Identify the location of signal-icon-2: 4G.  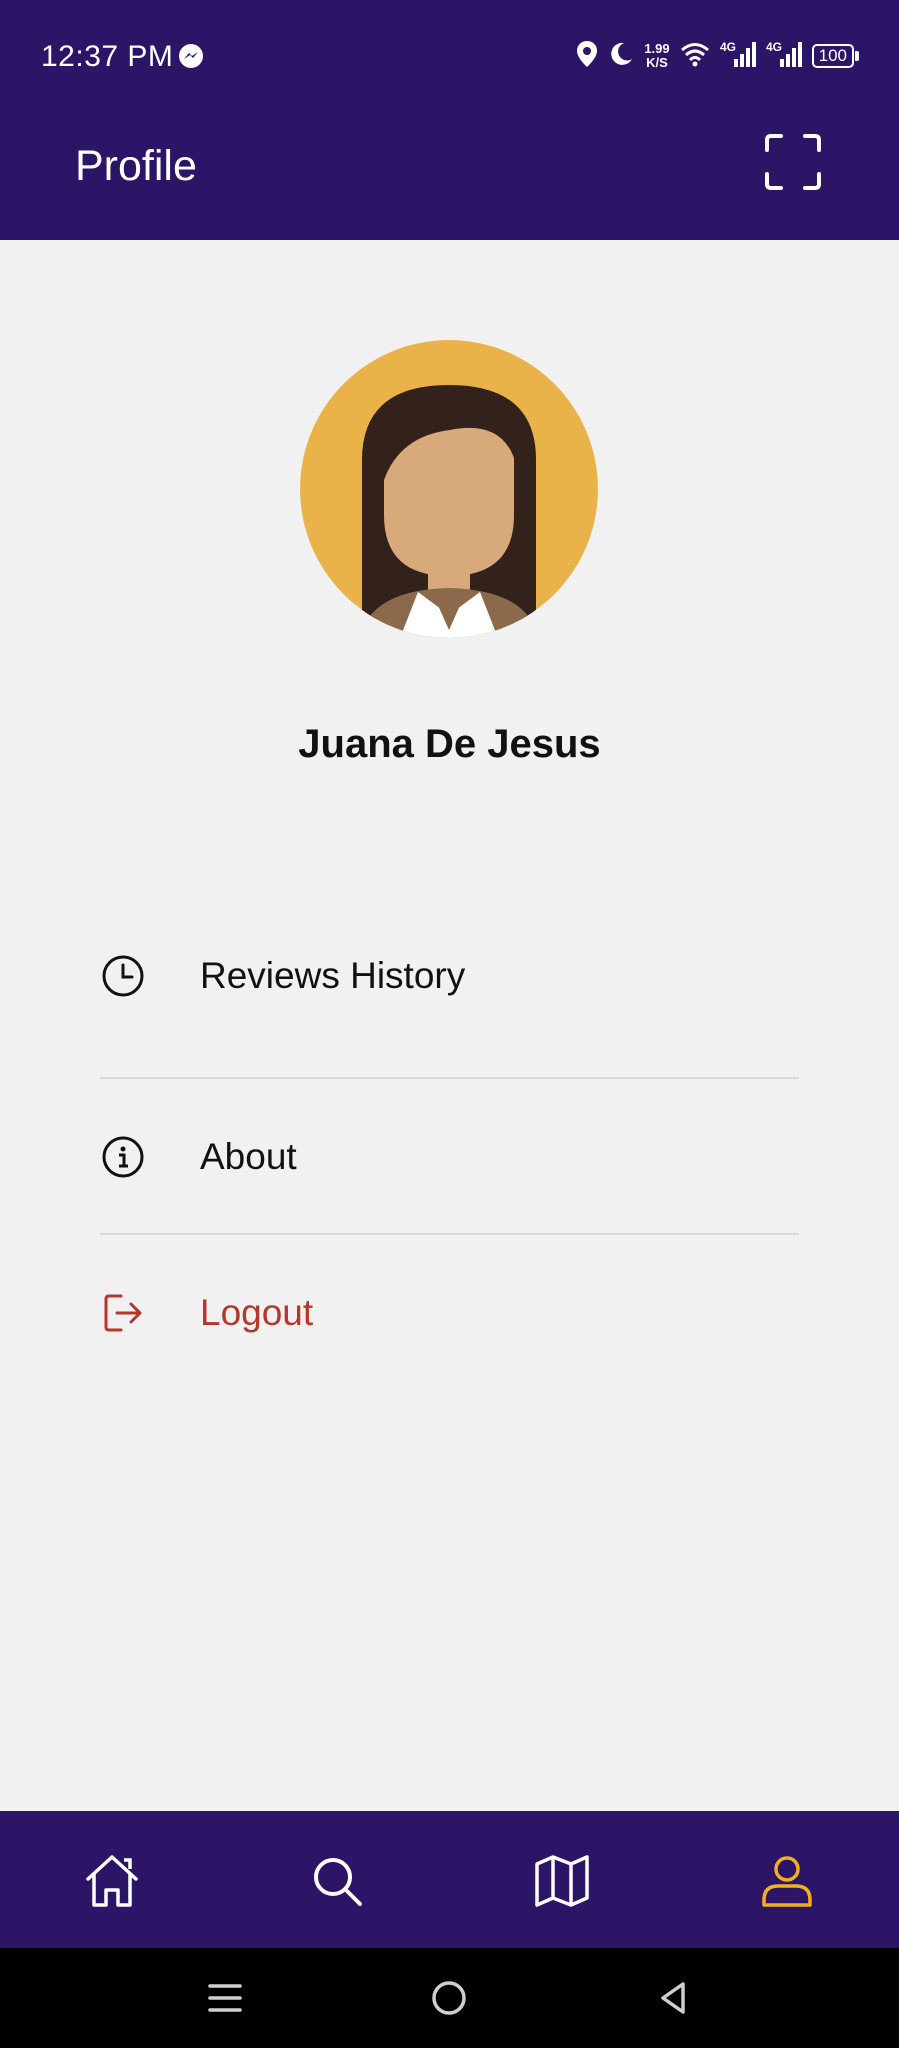
(784, 56).